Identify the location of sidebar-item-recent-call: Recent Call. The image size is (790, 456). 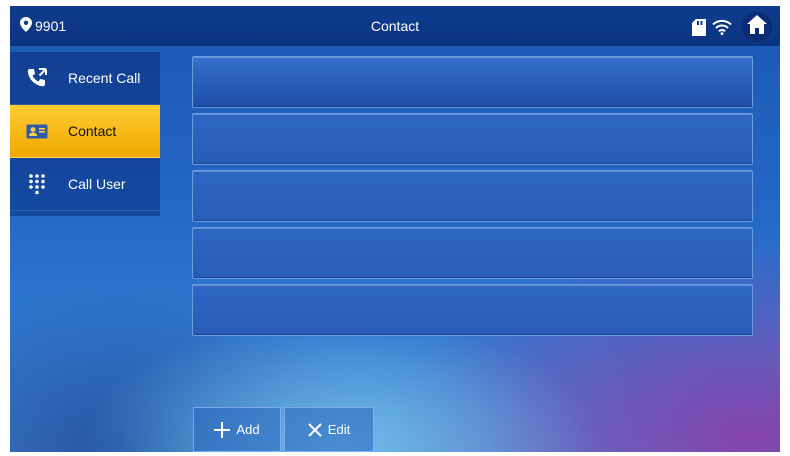
(85, 78).